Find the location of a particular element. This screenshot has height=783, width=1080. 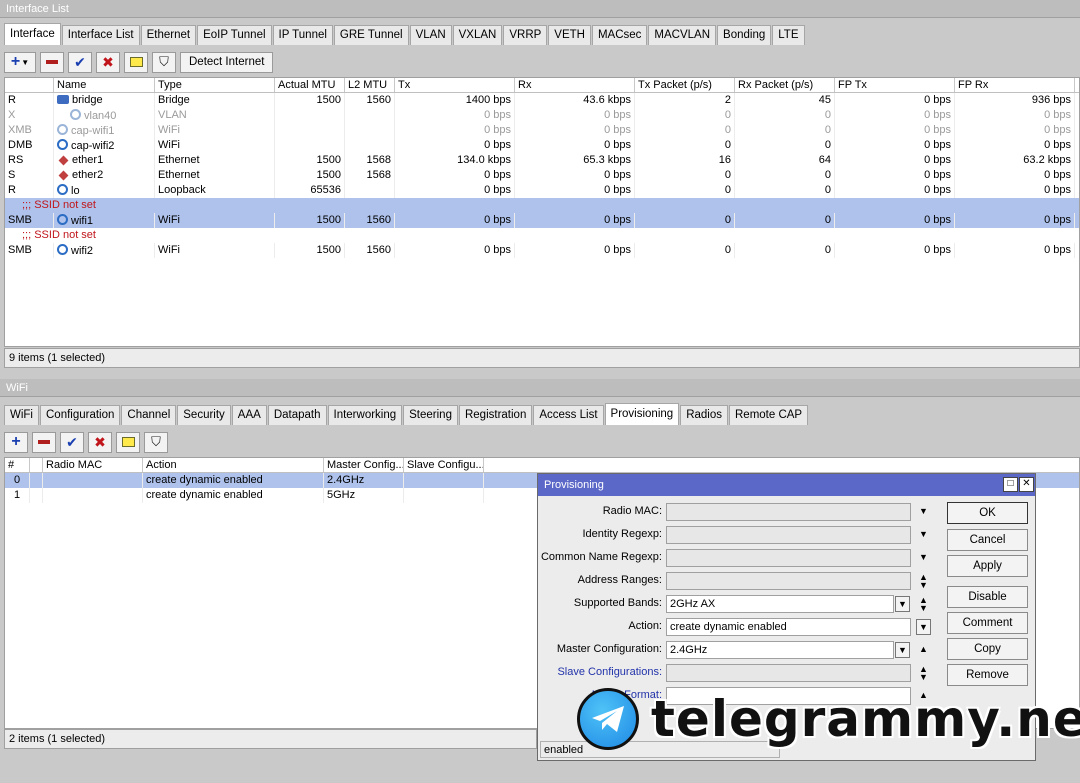

tab-ethernet: Ethernet is located at coordinates (168, 35).